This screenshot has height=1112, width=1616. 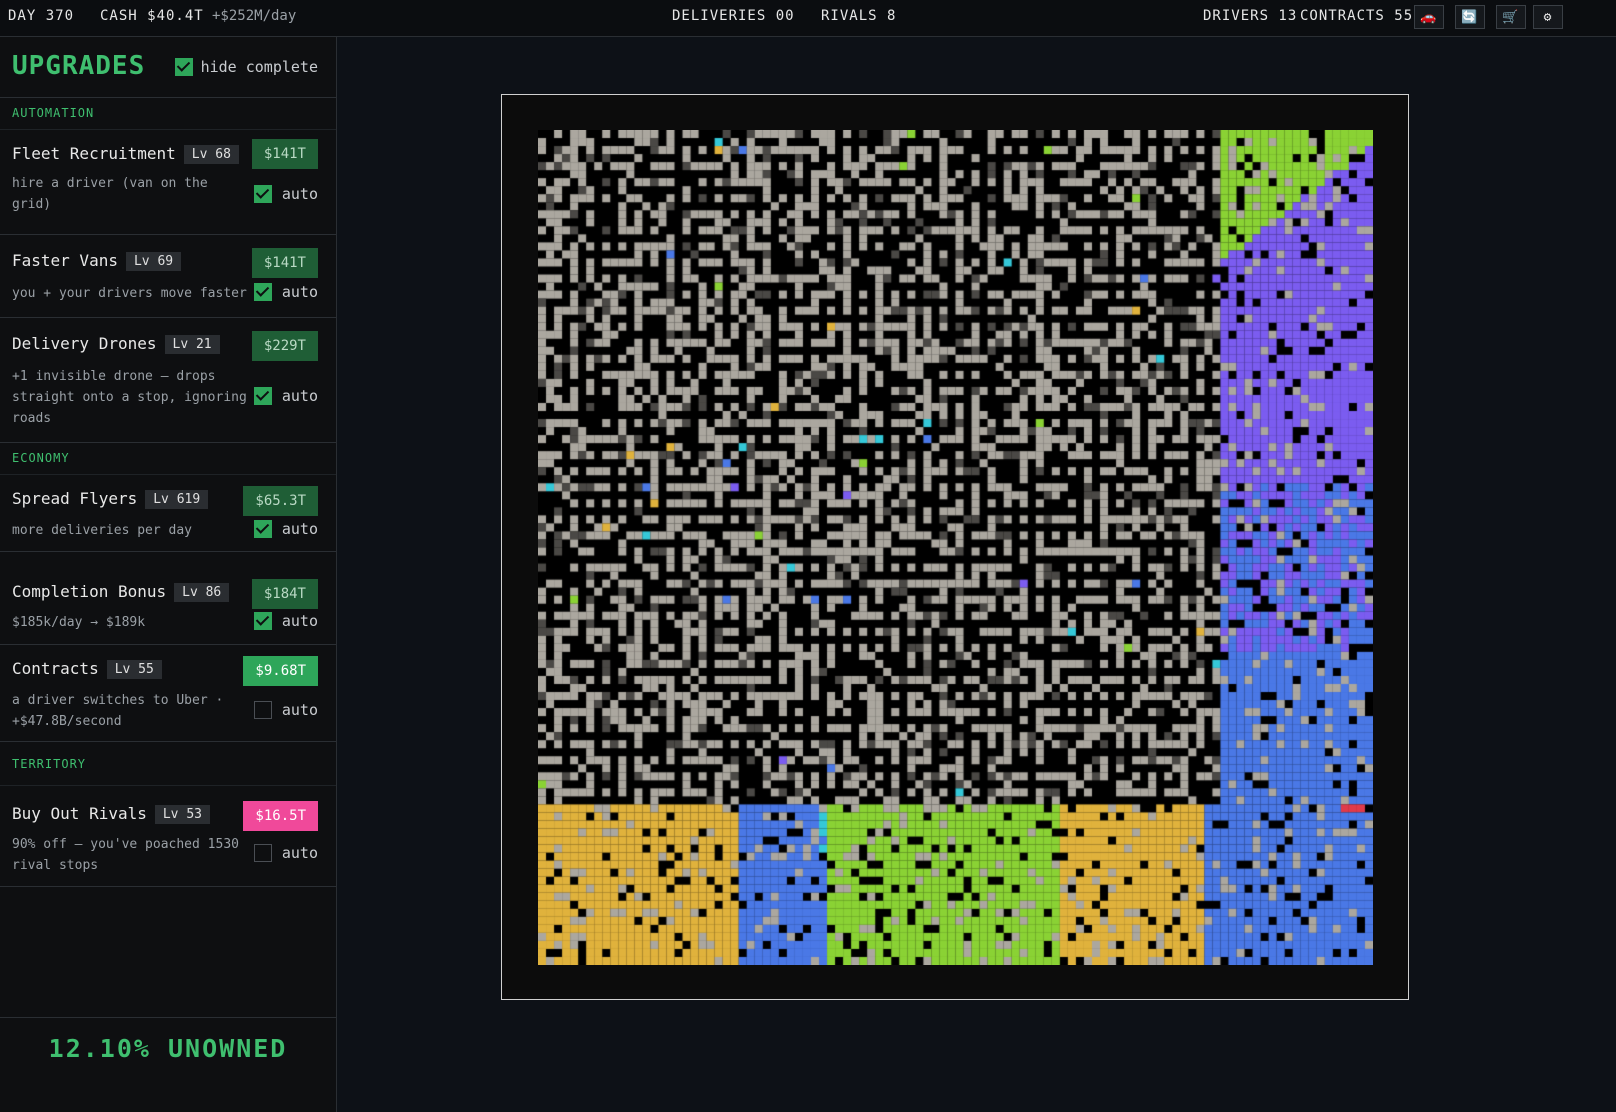 What do you see at coordinates (79, 622) in the screenshot?
I see `upgrade-description: $185k/day → $189k` at bounding box center [79, 622].